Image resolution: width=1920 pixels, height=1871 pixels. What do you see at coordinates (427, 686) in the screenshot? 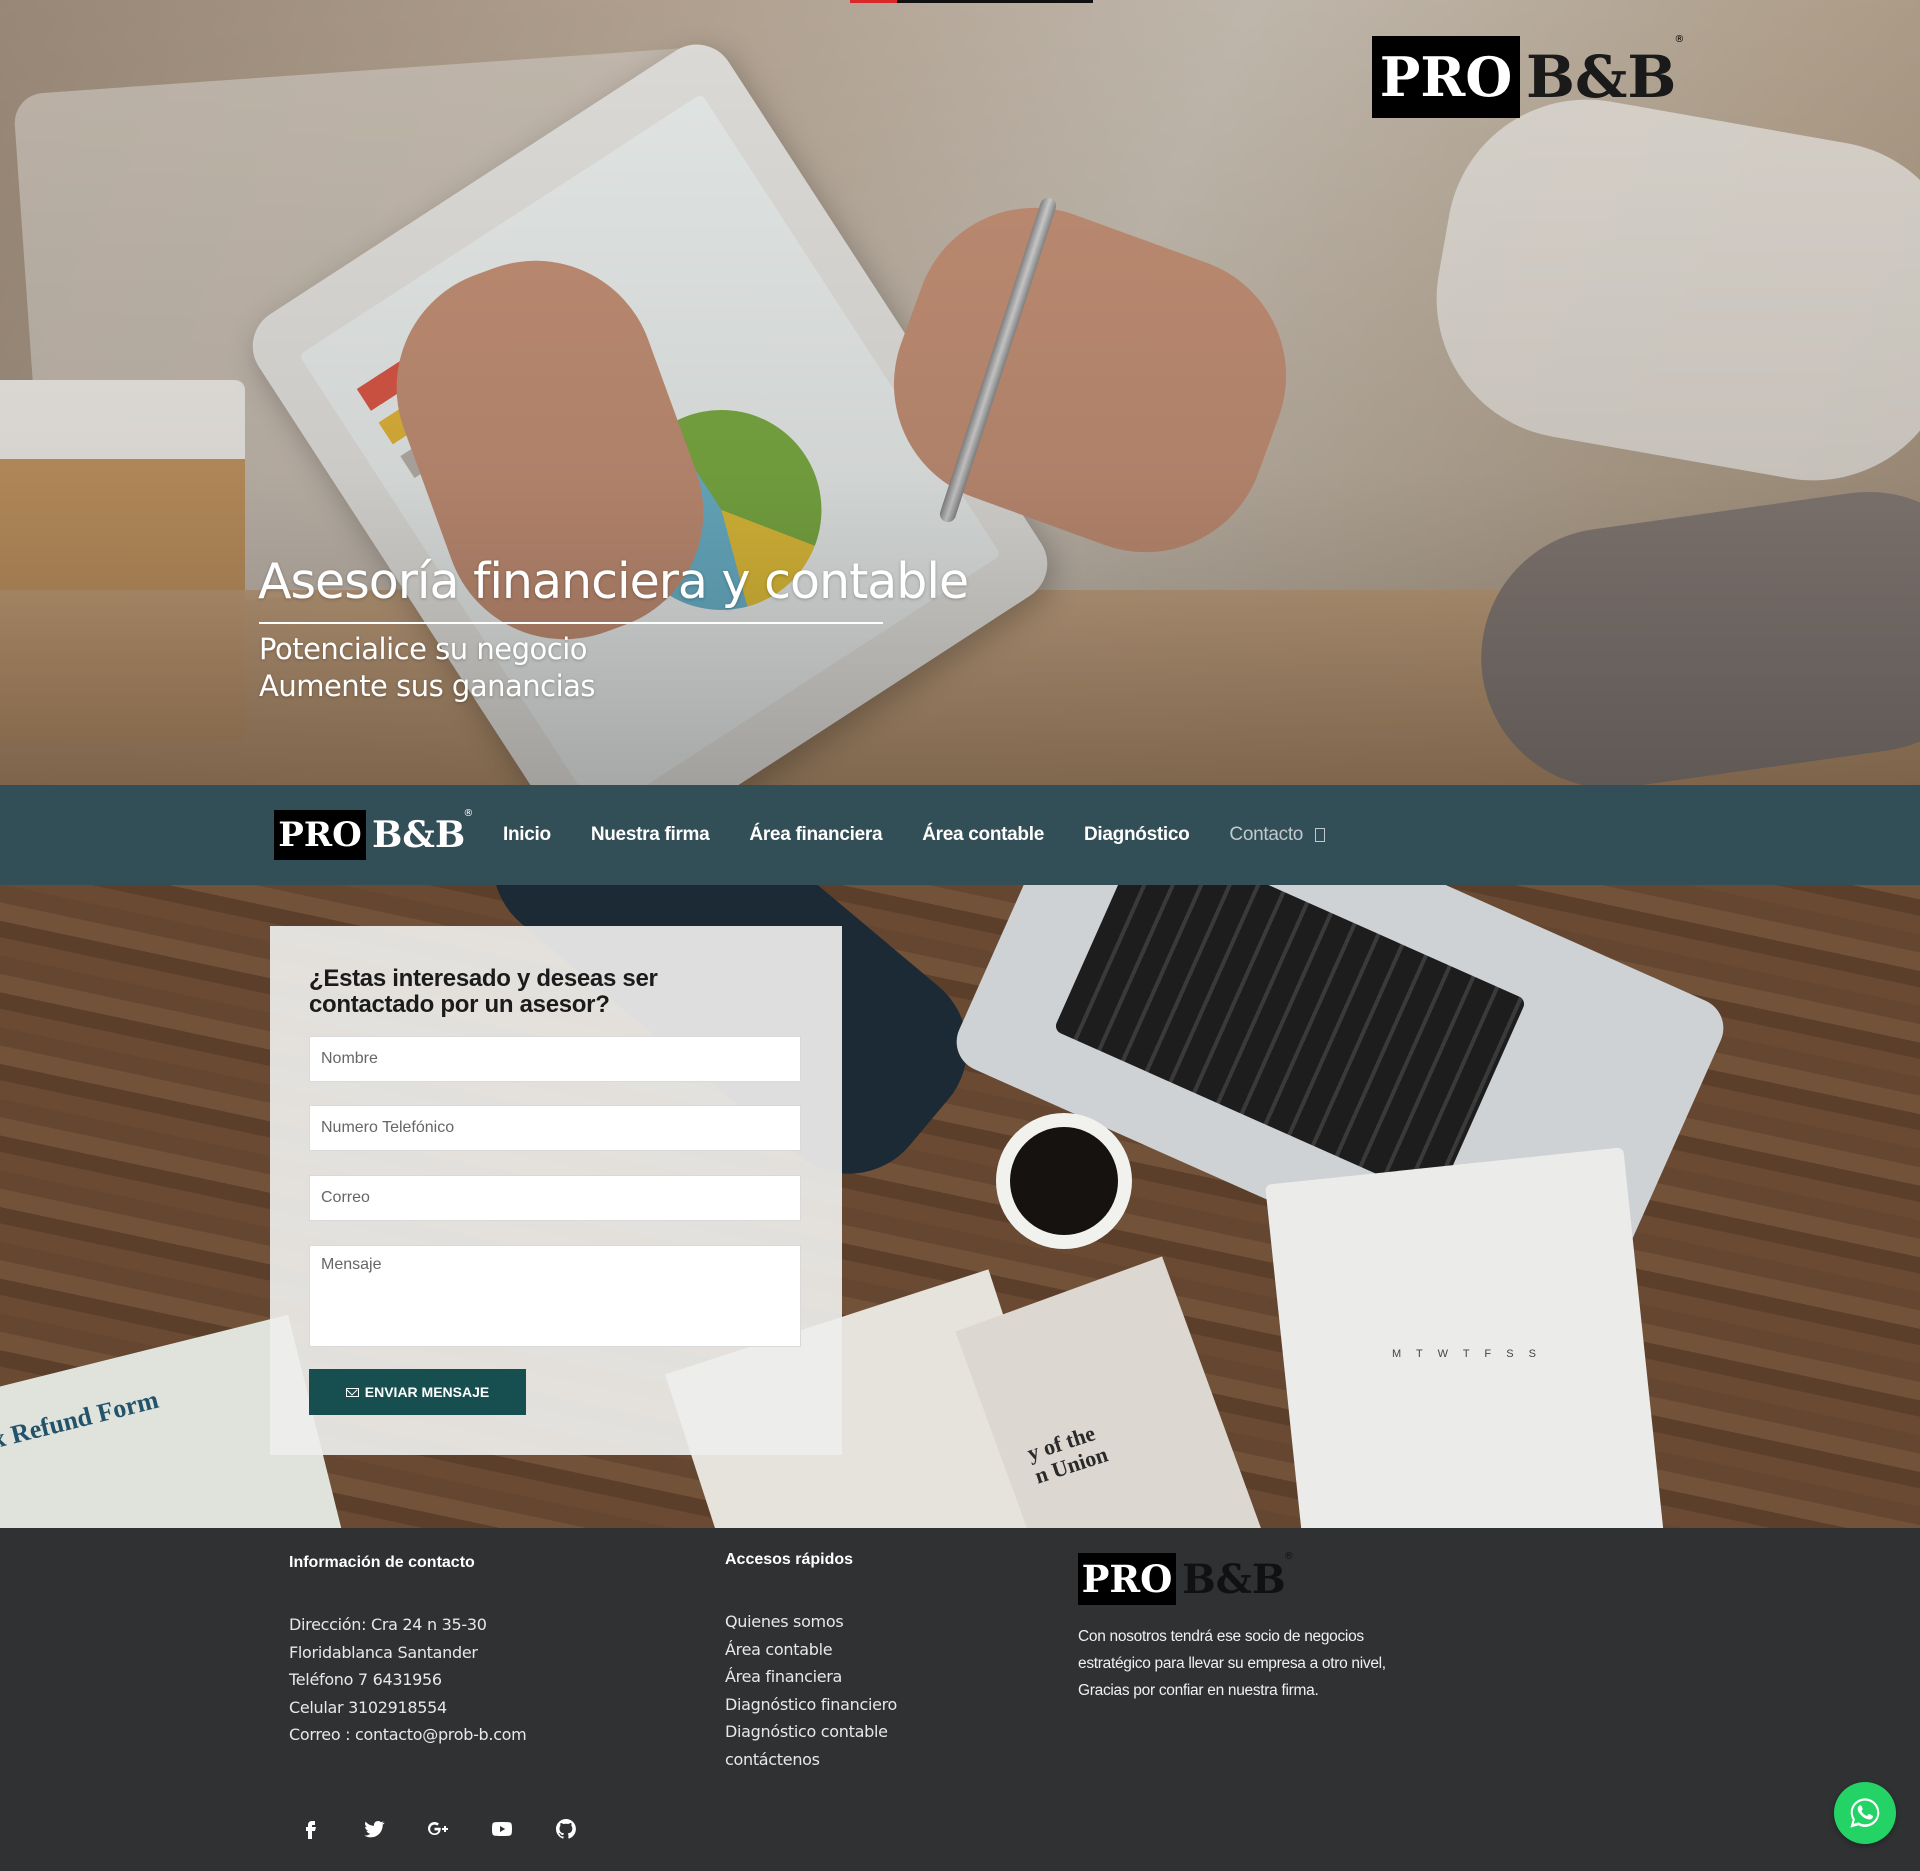
I see `hero-subtitle-2: Aumente sus ganancias` at bounding box center [427, 686].